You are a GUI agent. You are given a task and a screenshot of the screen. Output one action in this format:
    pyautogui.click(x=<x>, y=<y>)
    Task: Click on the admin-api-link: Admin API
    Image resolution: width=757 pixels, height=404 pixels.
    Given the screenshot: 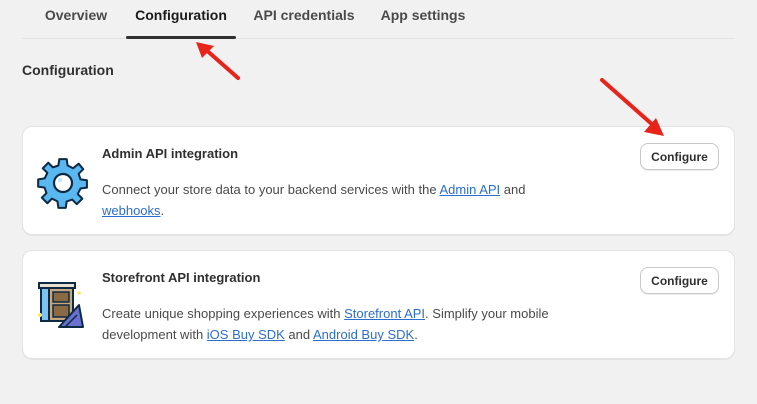 What is the action you would take?
    pyautogui.click(x=469, y=189)
    